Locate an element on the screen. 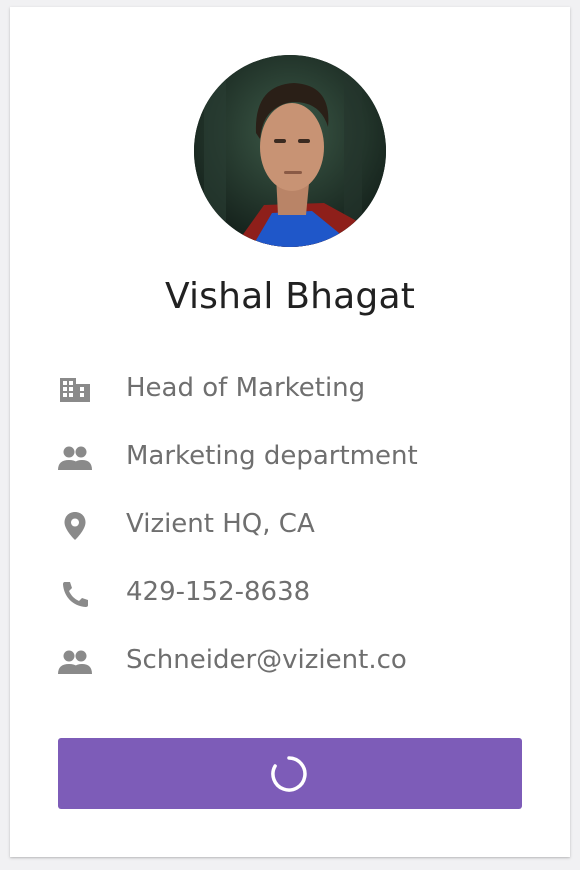  spinner-icon is located at coordinates (289, 774).